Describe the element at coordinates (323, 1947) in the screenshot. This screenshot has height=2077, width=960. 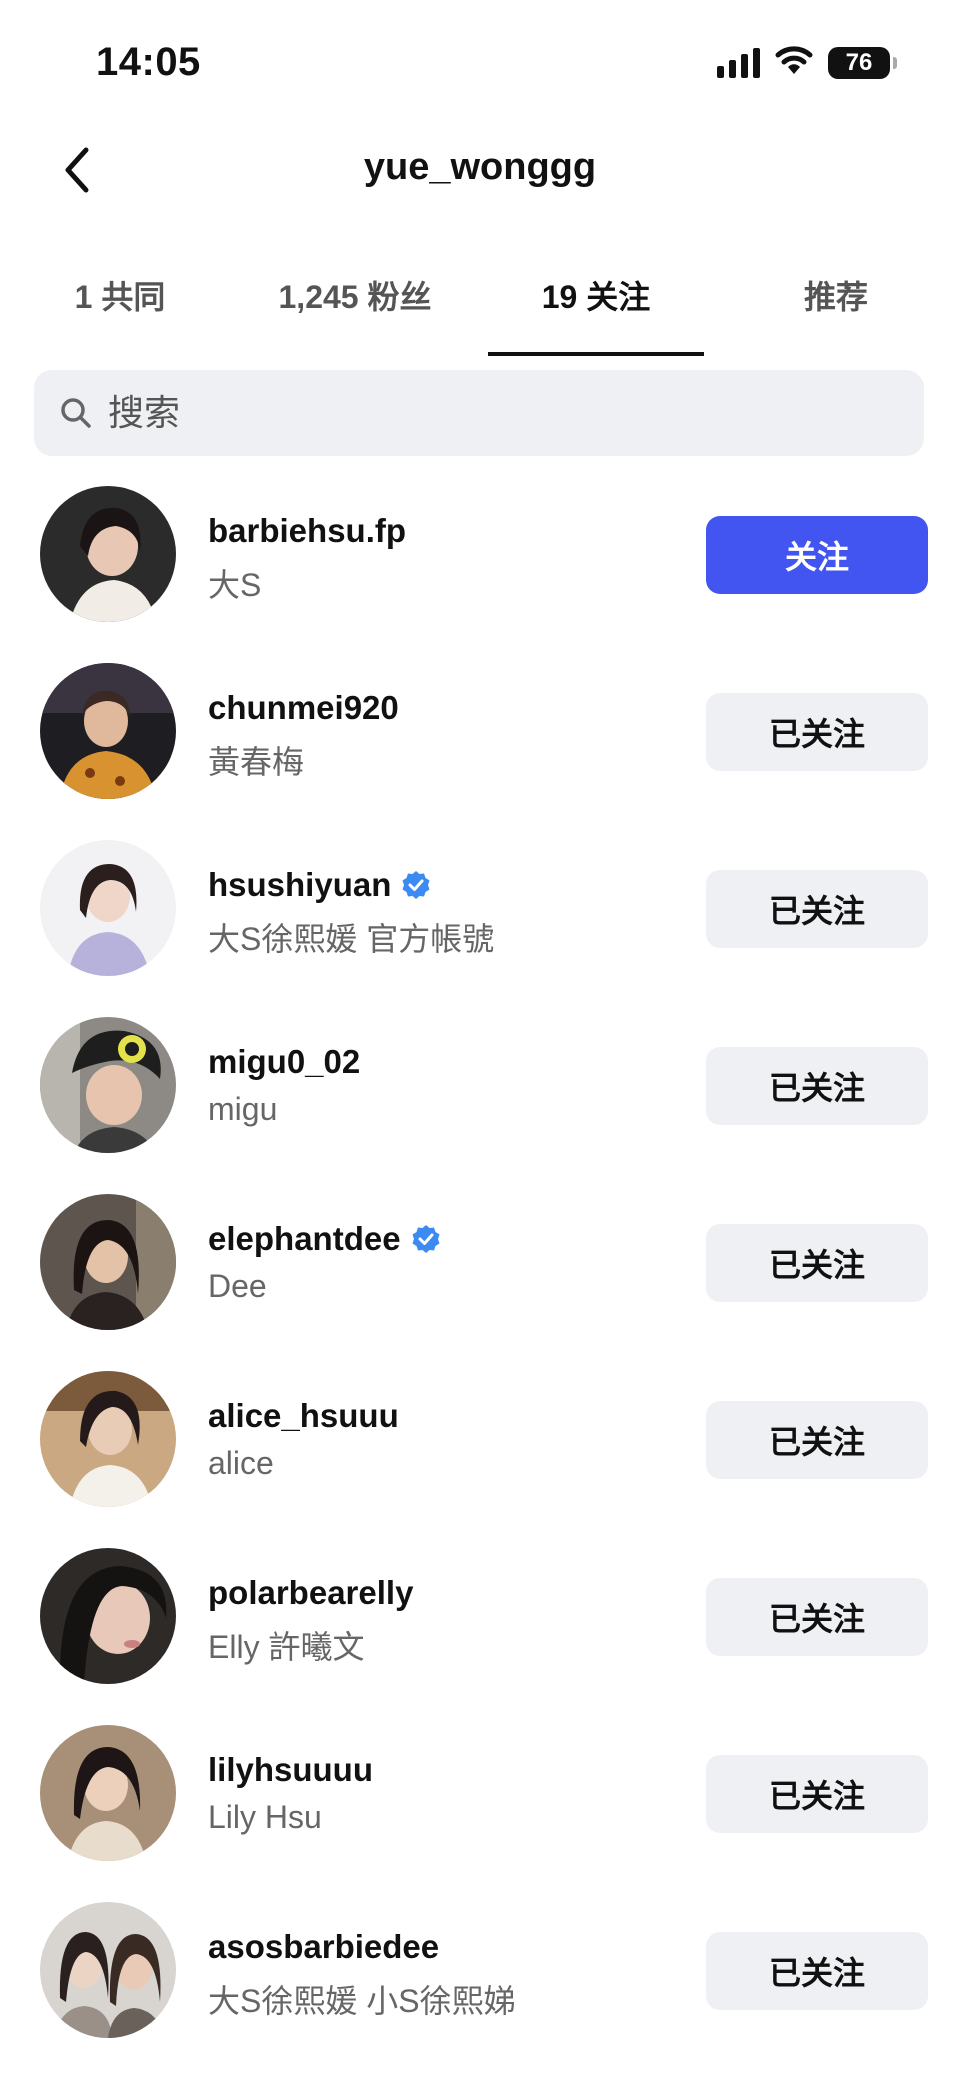
I see `username: asosbarbiedee` at that location.